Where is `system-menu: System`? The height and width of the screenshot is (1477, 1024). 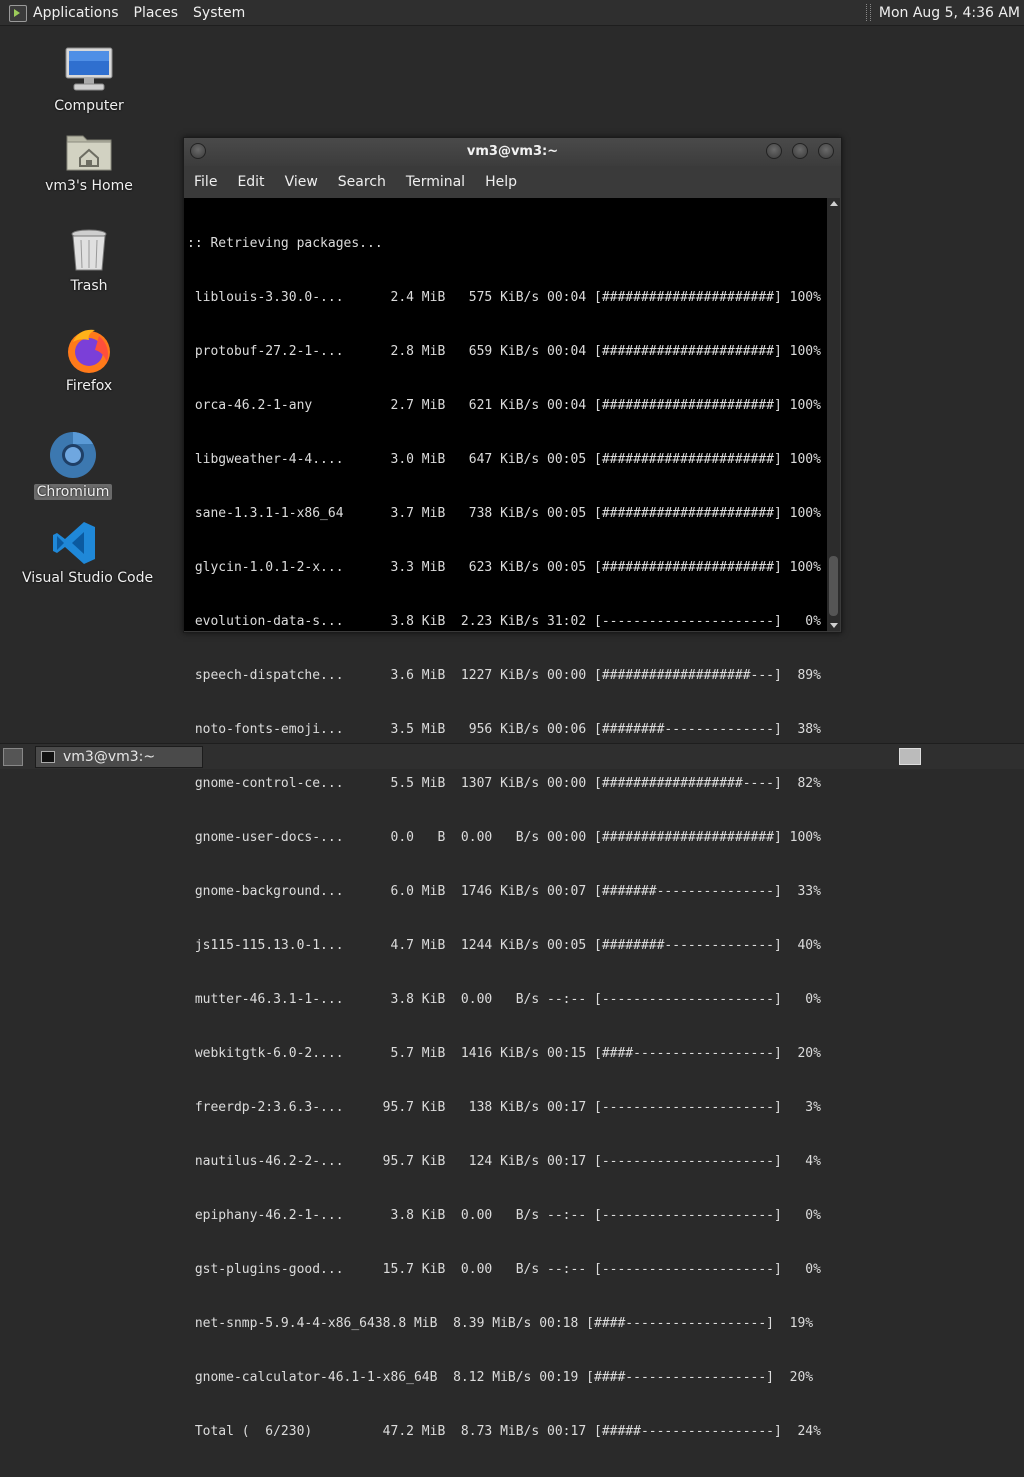
system-menu: System is located at coordinates (219, 13).